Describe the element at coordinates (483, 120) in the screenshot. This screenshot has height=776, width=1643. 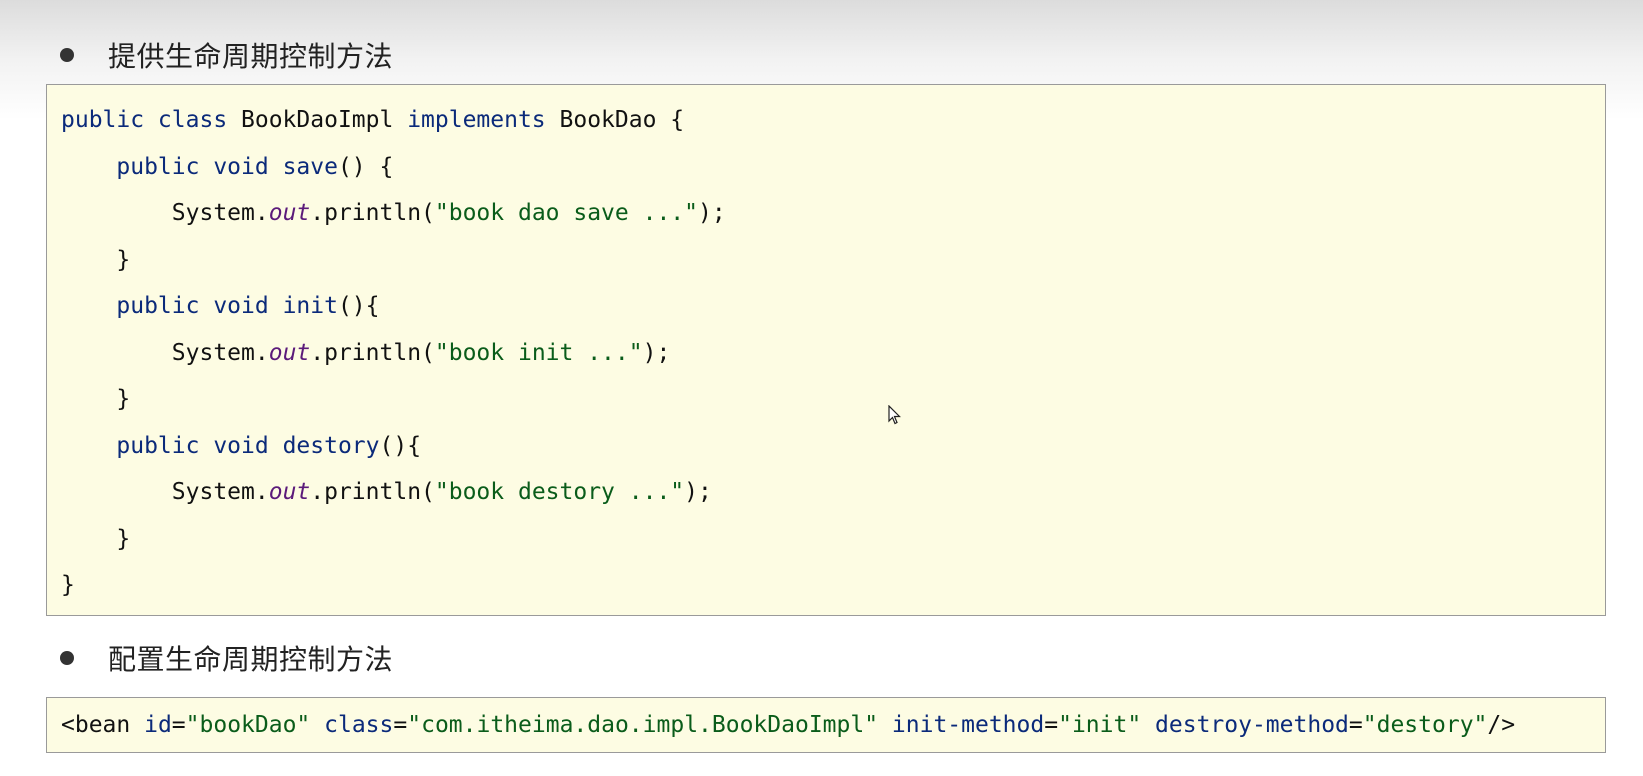
I see `code-token: implements` at that location.